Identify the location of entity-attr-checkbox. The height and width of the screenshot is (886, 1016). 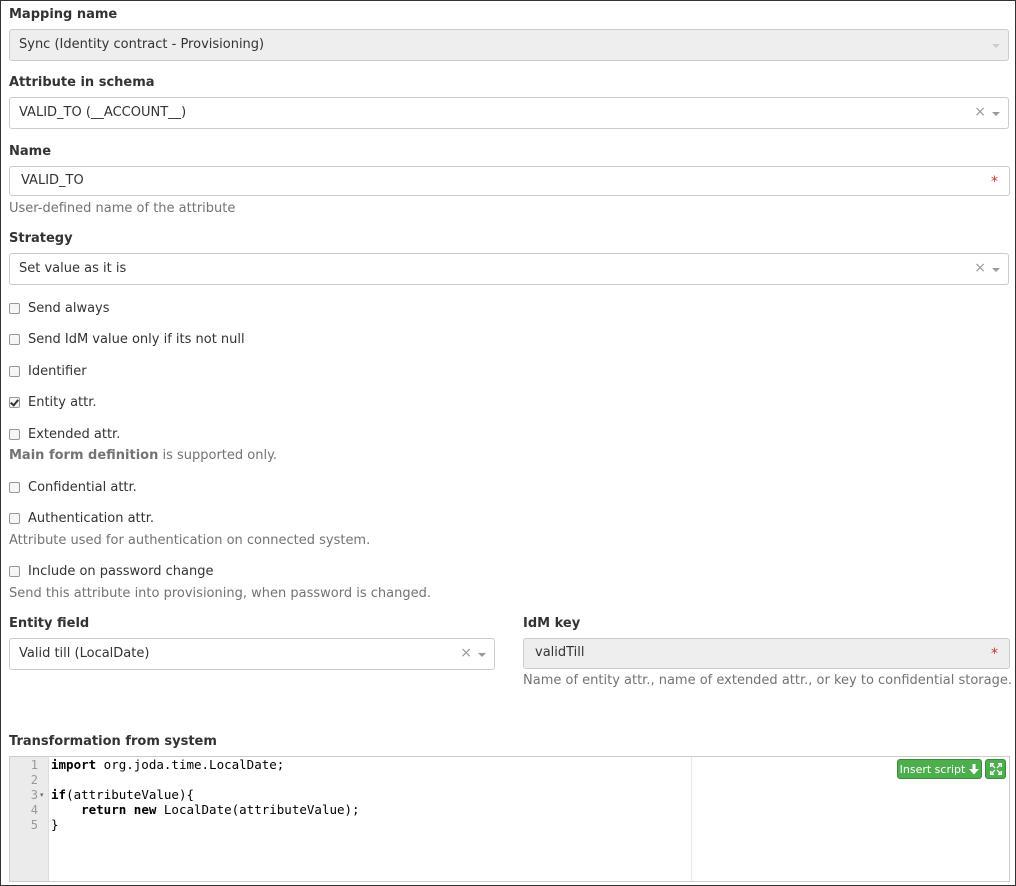
(14, 402).